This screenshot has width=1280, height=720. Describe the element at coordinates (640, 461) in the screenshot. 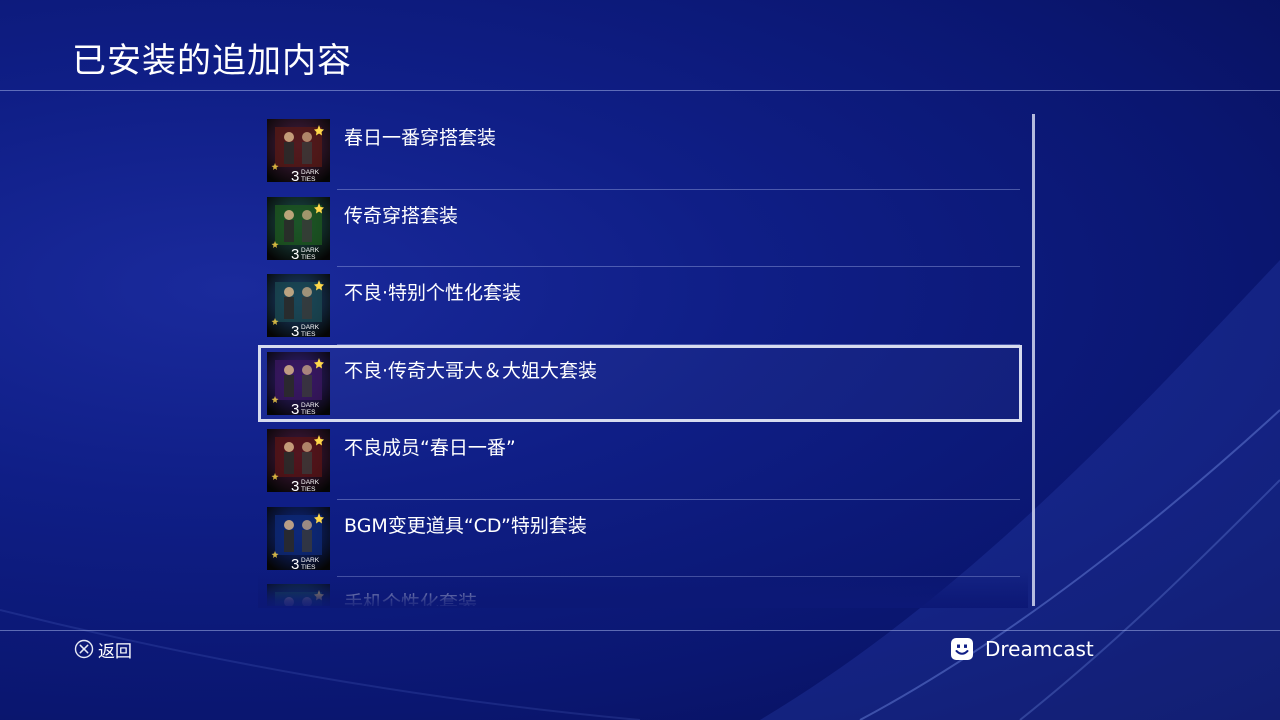

I see `list-item: 3 DARK TIES 不良成员“春日一番”` at that location.